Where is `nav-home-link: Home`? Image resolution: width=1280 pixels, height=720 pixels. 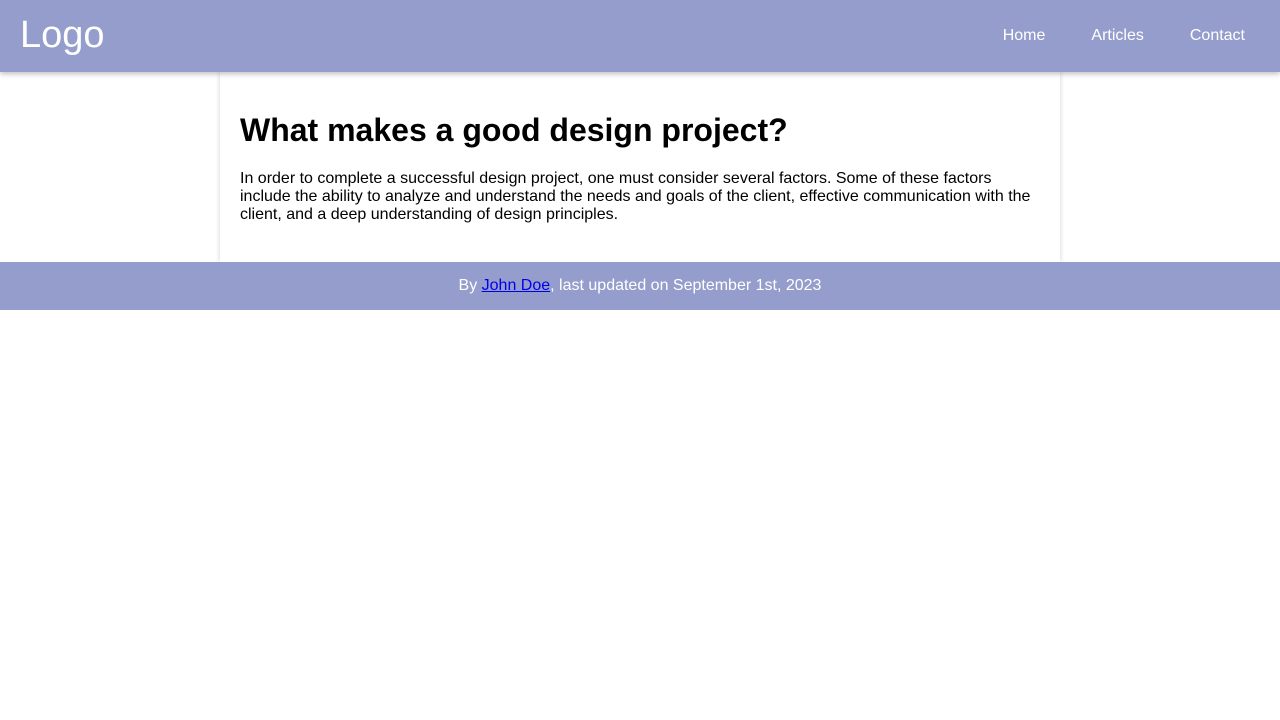
nav-home-link: Home is located at coordinates (1024, 36).